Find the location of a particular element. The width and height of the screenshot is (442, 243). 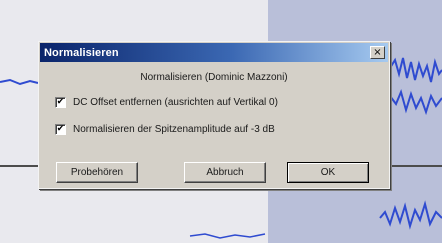

dialog-titlebar: Normalisieren × is located at coordinates (214, 52).